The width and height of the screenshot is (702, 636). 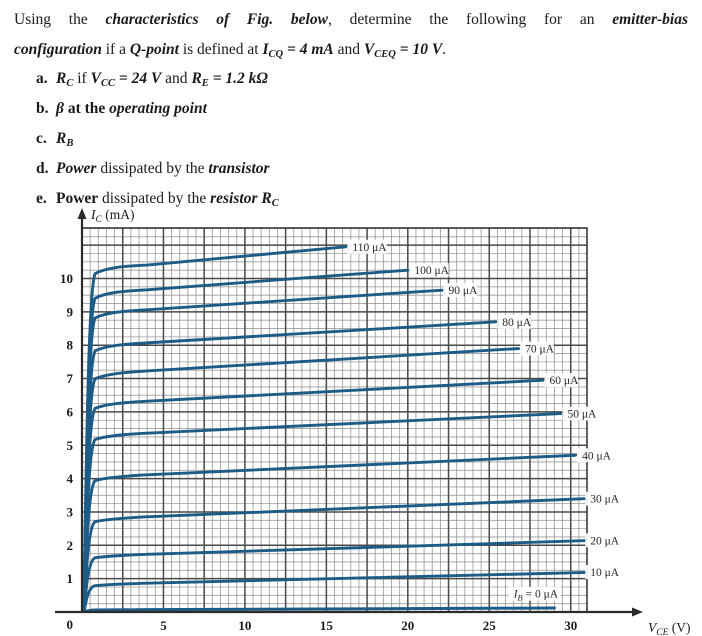 What do you see at coordinates (112, 216) in the screenshot?
I see `y-axis-title: IC (mA)` at bounding box center [112, 216].